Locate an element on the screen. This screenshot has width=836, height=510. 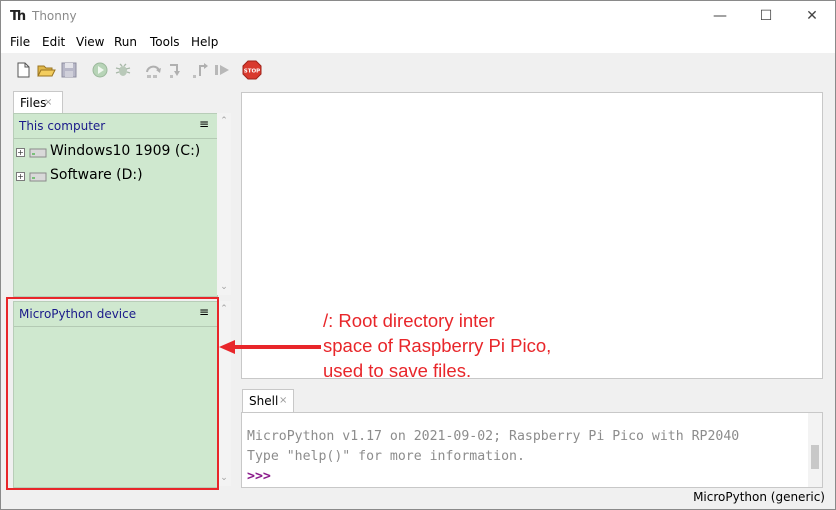
maximize-button: ☐ is located at coordinates (766, 16).